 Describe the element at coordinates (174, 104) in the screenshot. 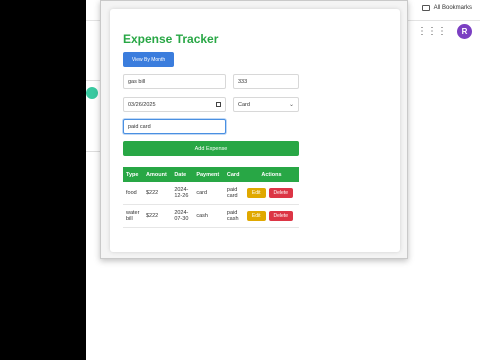

I see `date-input: 03/26/2025` at that location.